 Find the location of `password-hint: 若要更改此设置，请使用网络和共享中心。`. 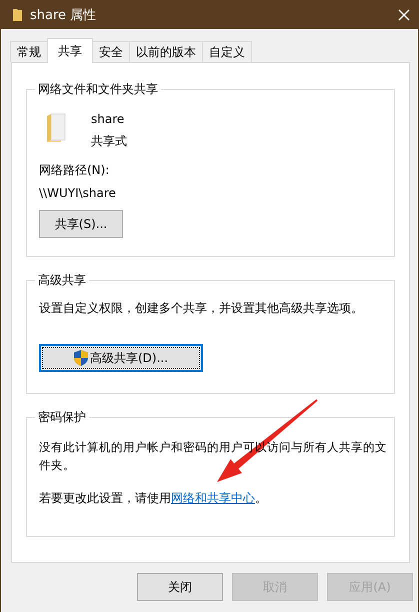

password-hint: 若要更改此设置，请使用网络和共享中心。 is located at coordinates (153, 498).